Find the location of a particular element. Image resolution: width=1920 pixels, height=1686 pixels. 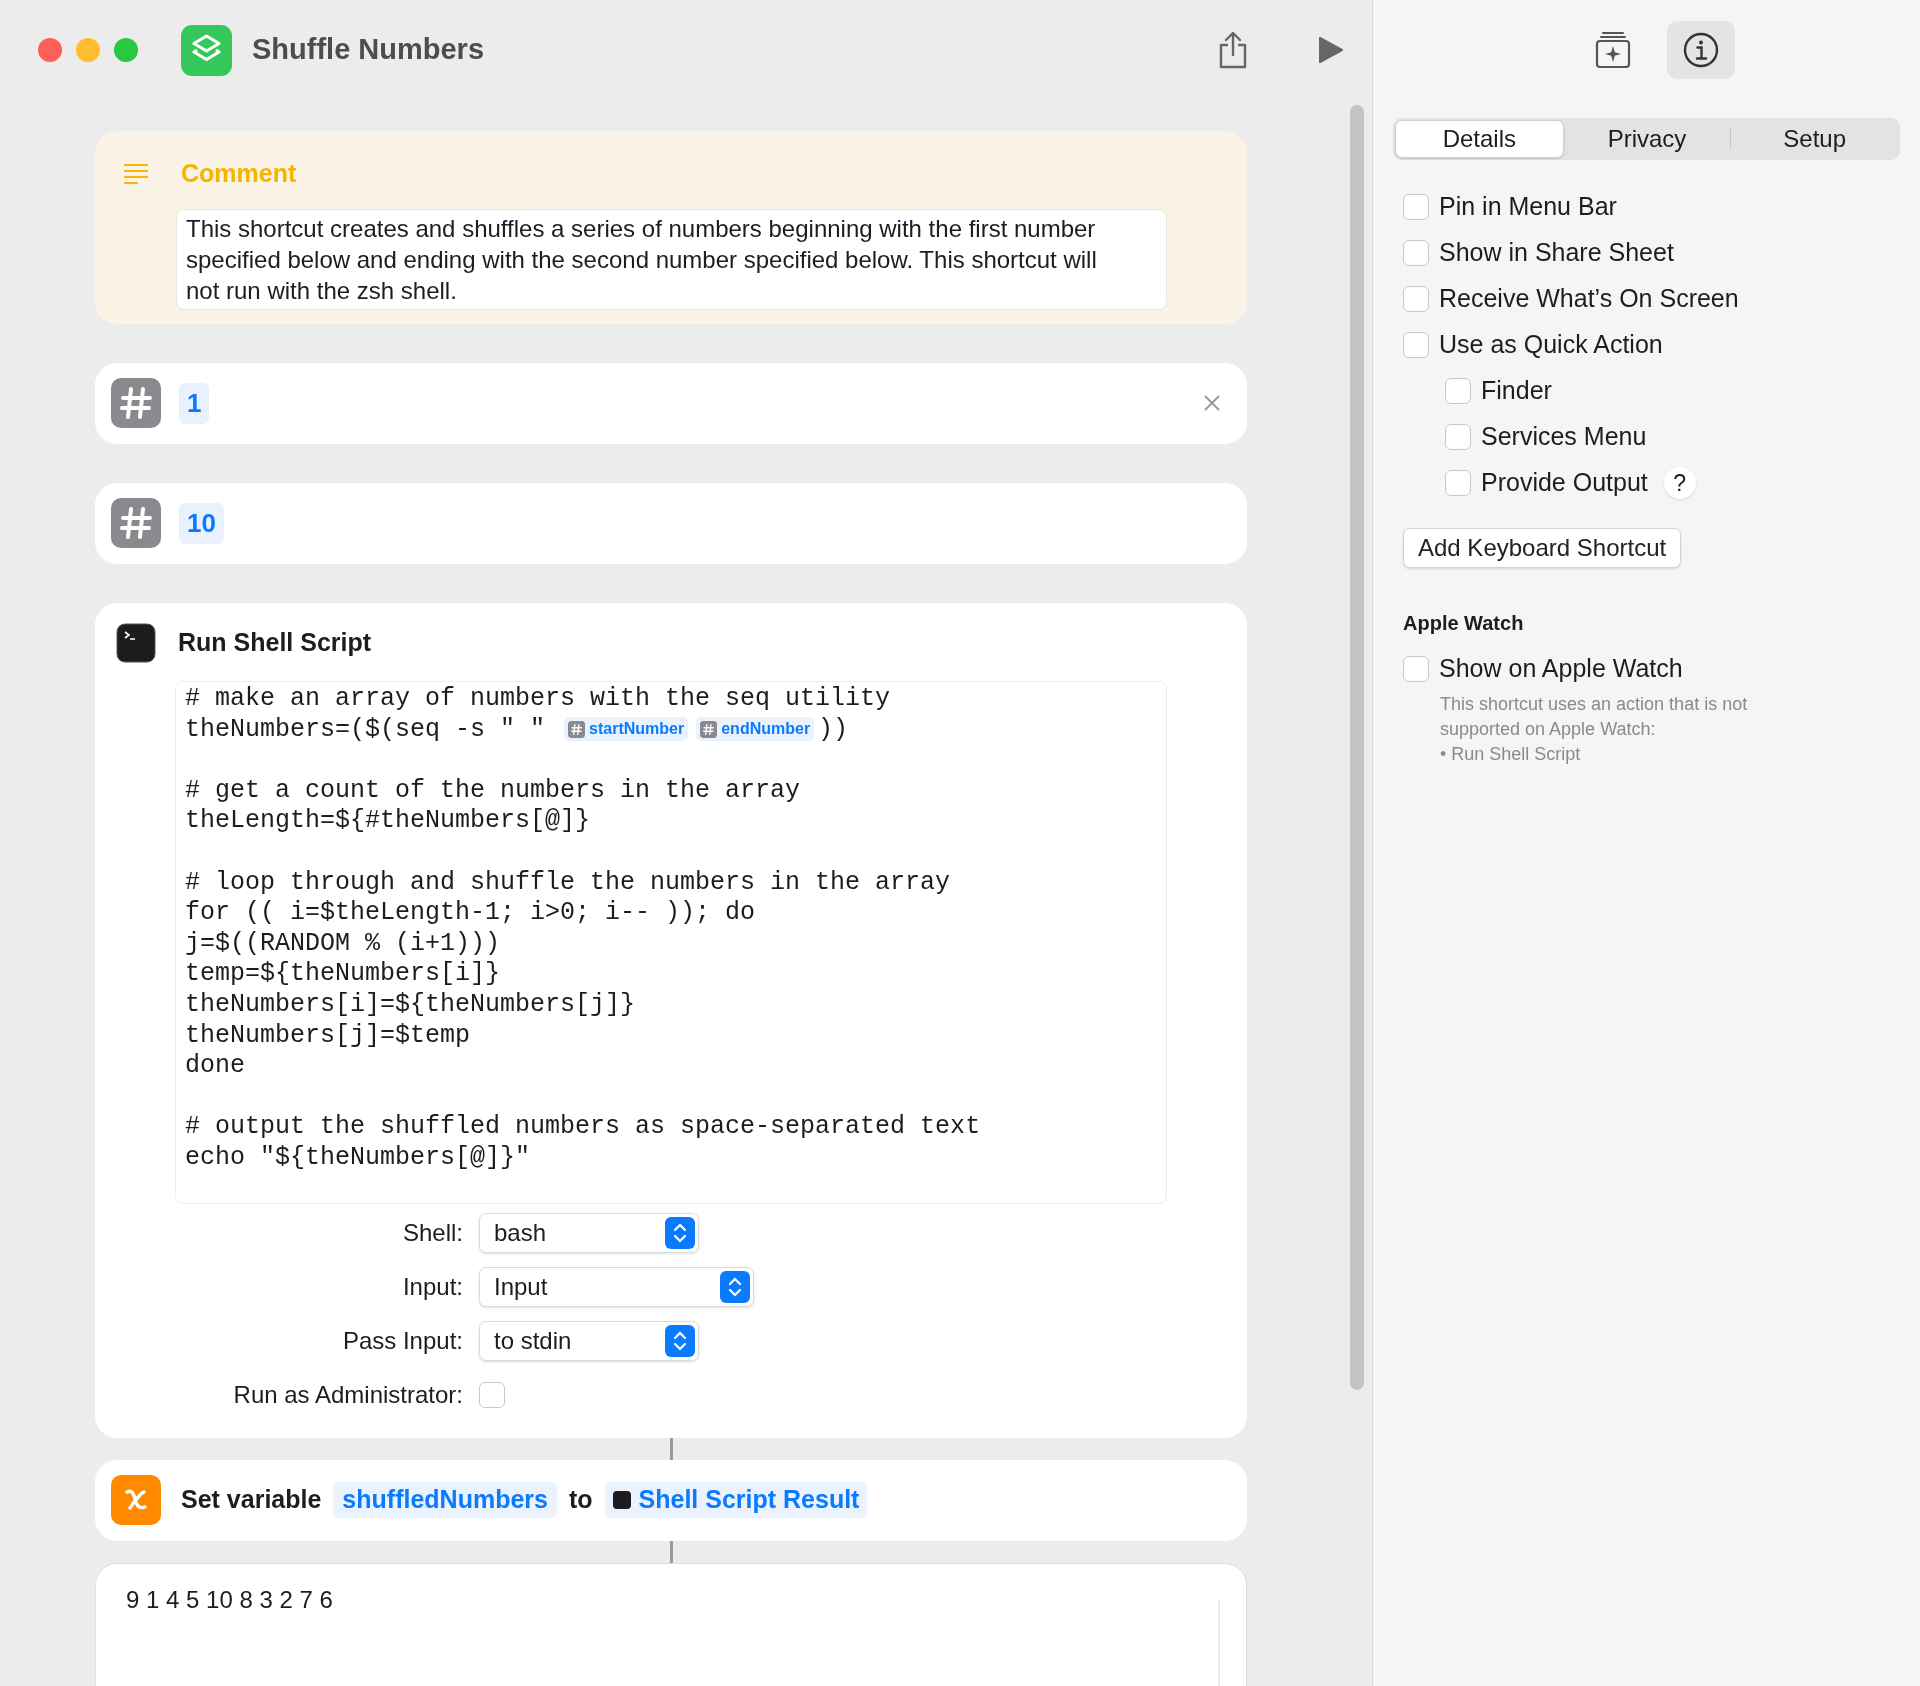

code-text: # loop through and shuffle the numbers in the array is located at coordinates (568, 882).